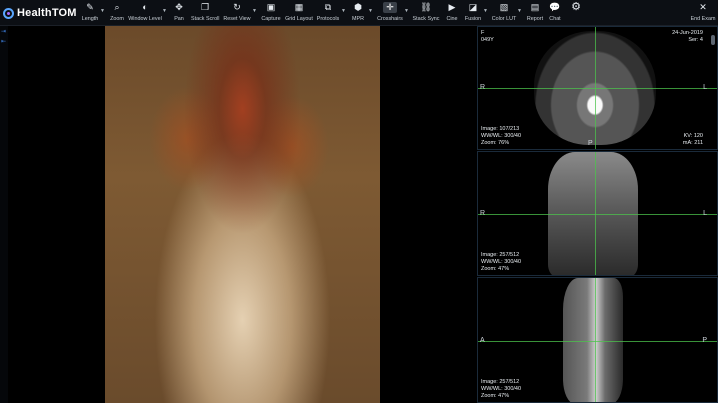  Describe the element at coordinates (3, 41) in the screenshot. I see `collapse-arrow-icon: ⇤` at that location.